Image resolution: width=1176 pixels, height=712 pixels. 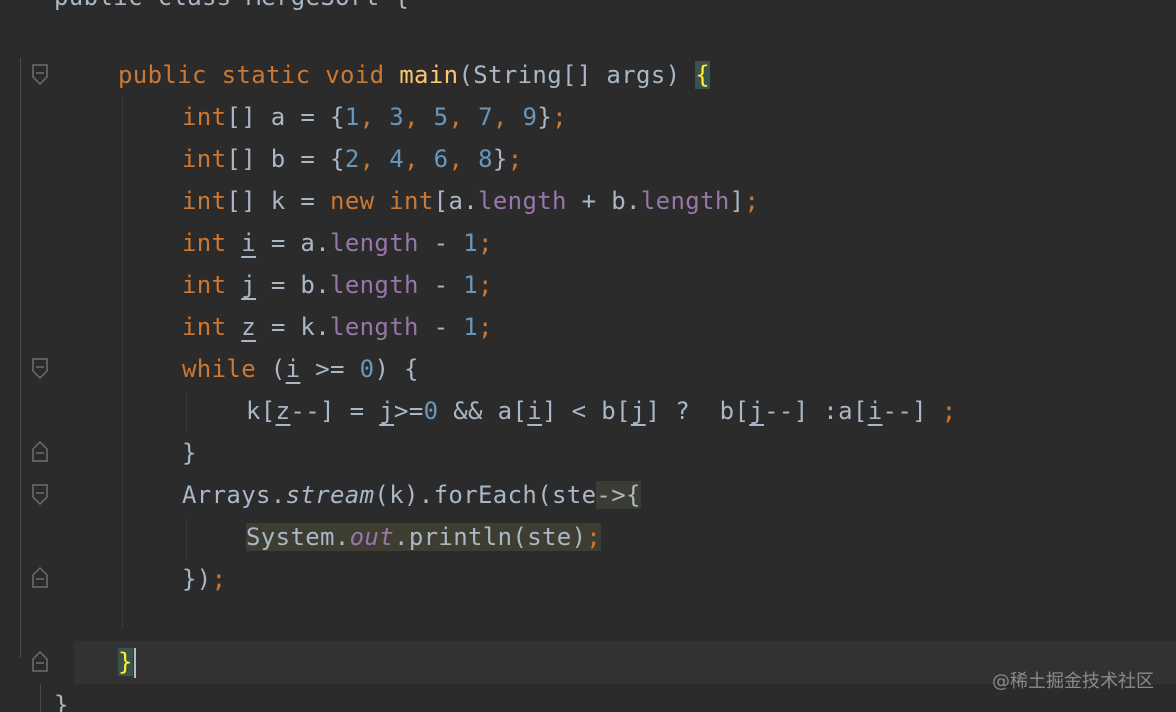 What do you see at coordinates (40, 698) in the screenshot?
I see `gutter-class-line` at bounding box center [40, 698].